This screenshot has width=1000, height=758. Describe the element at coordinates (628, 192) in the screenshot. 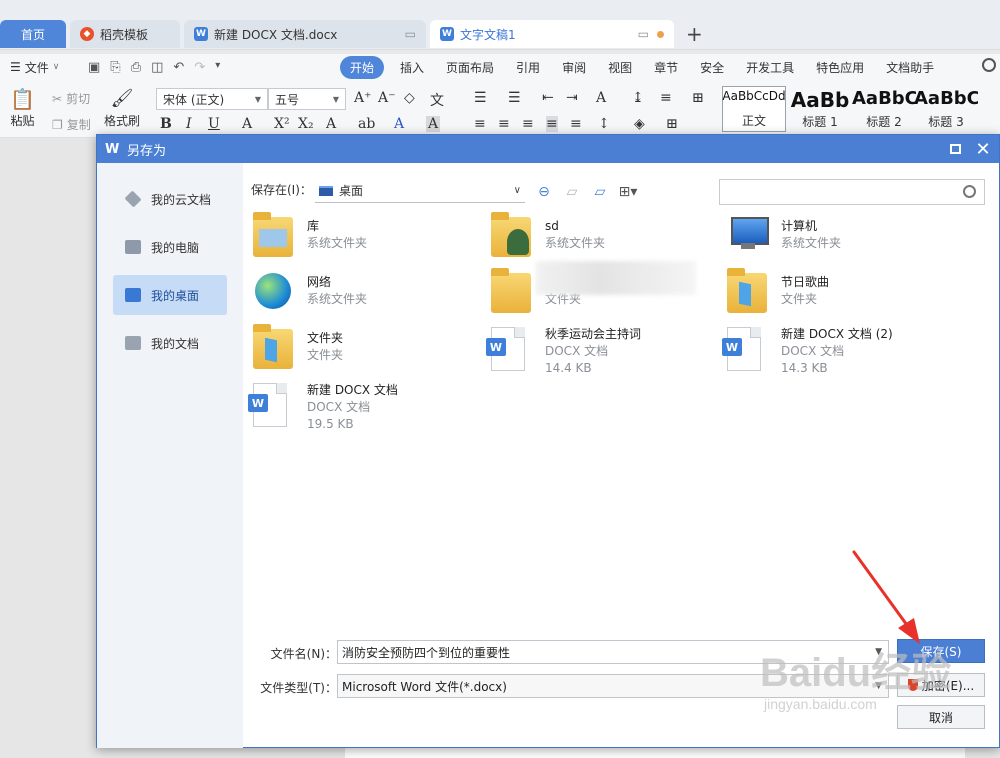

I see `view-mode-icon: ⊞▾` at that location.